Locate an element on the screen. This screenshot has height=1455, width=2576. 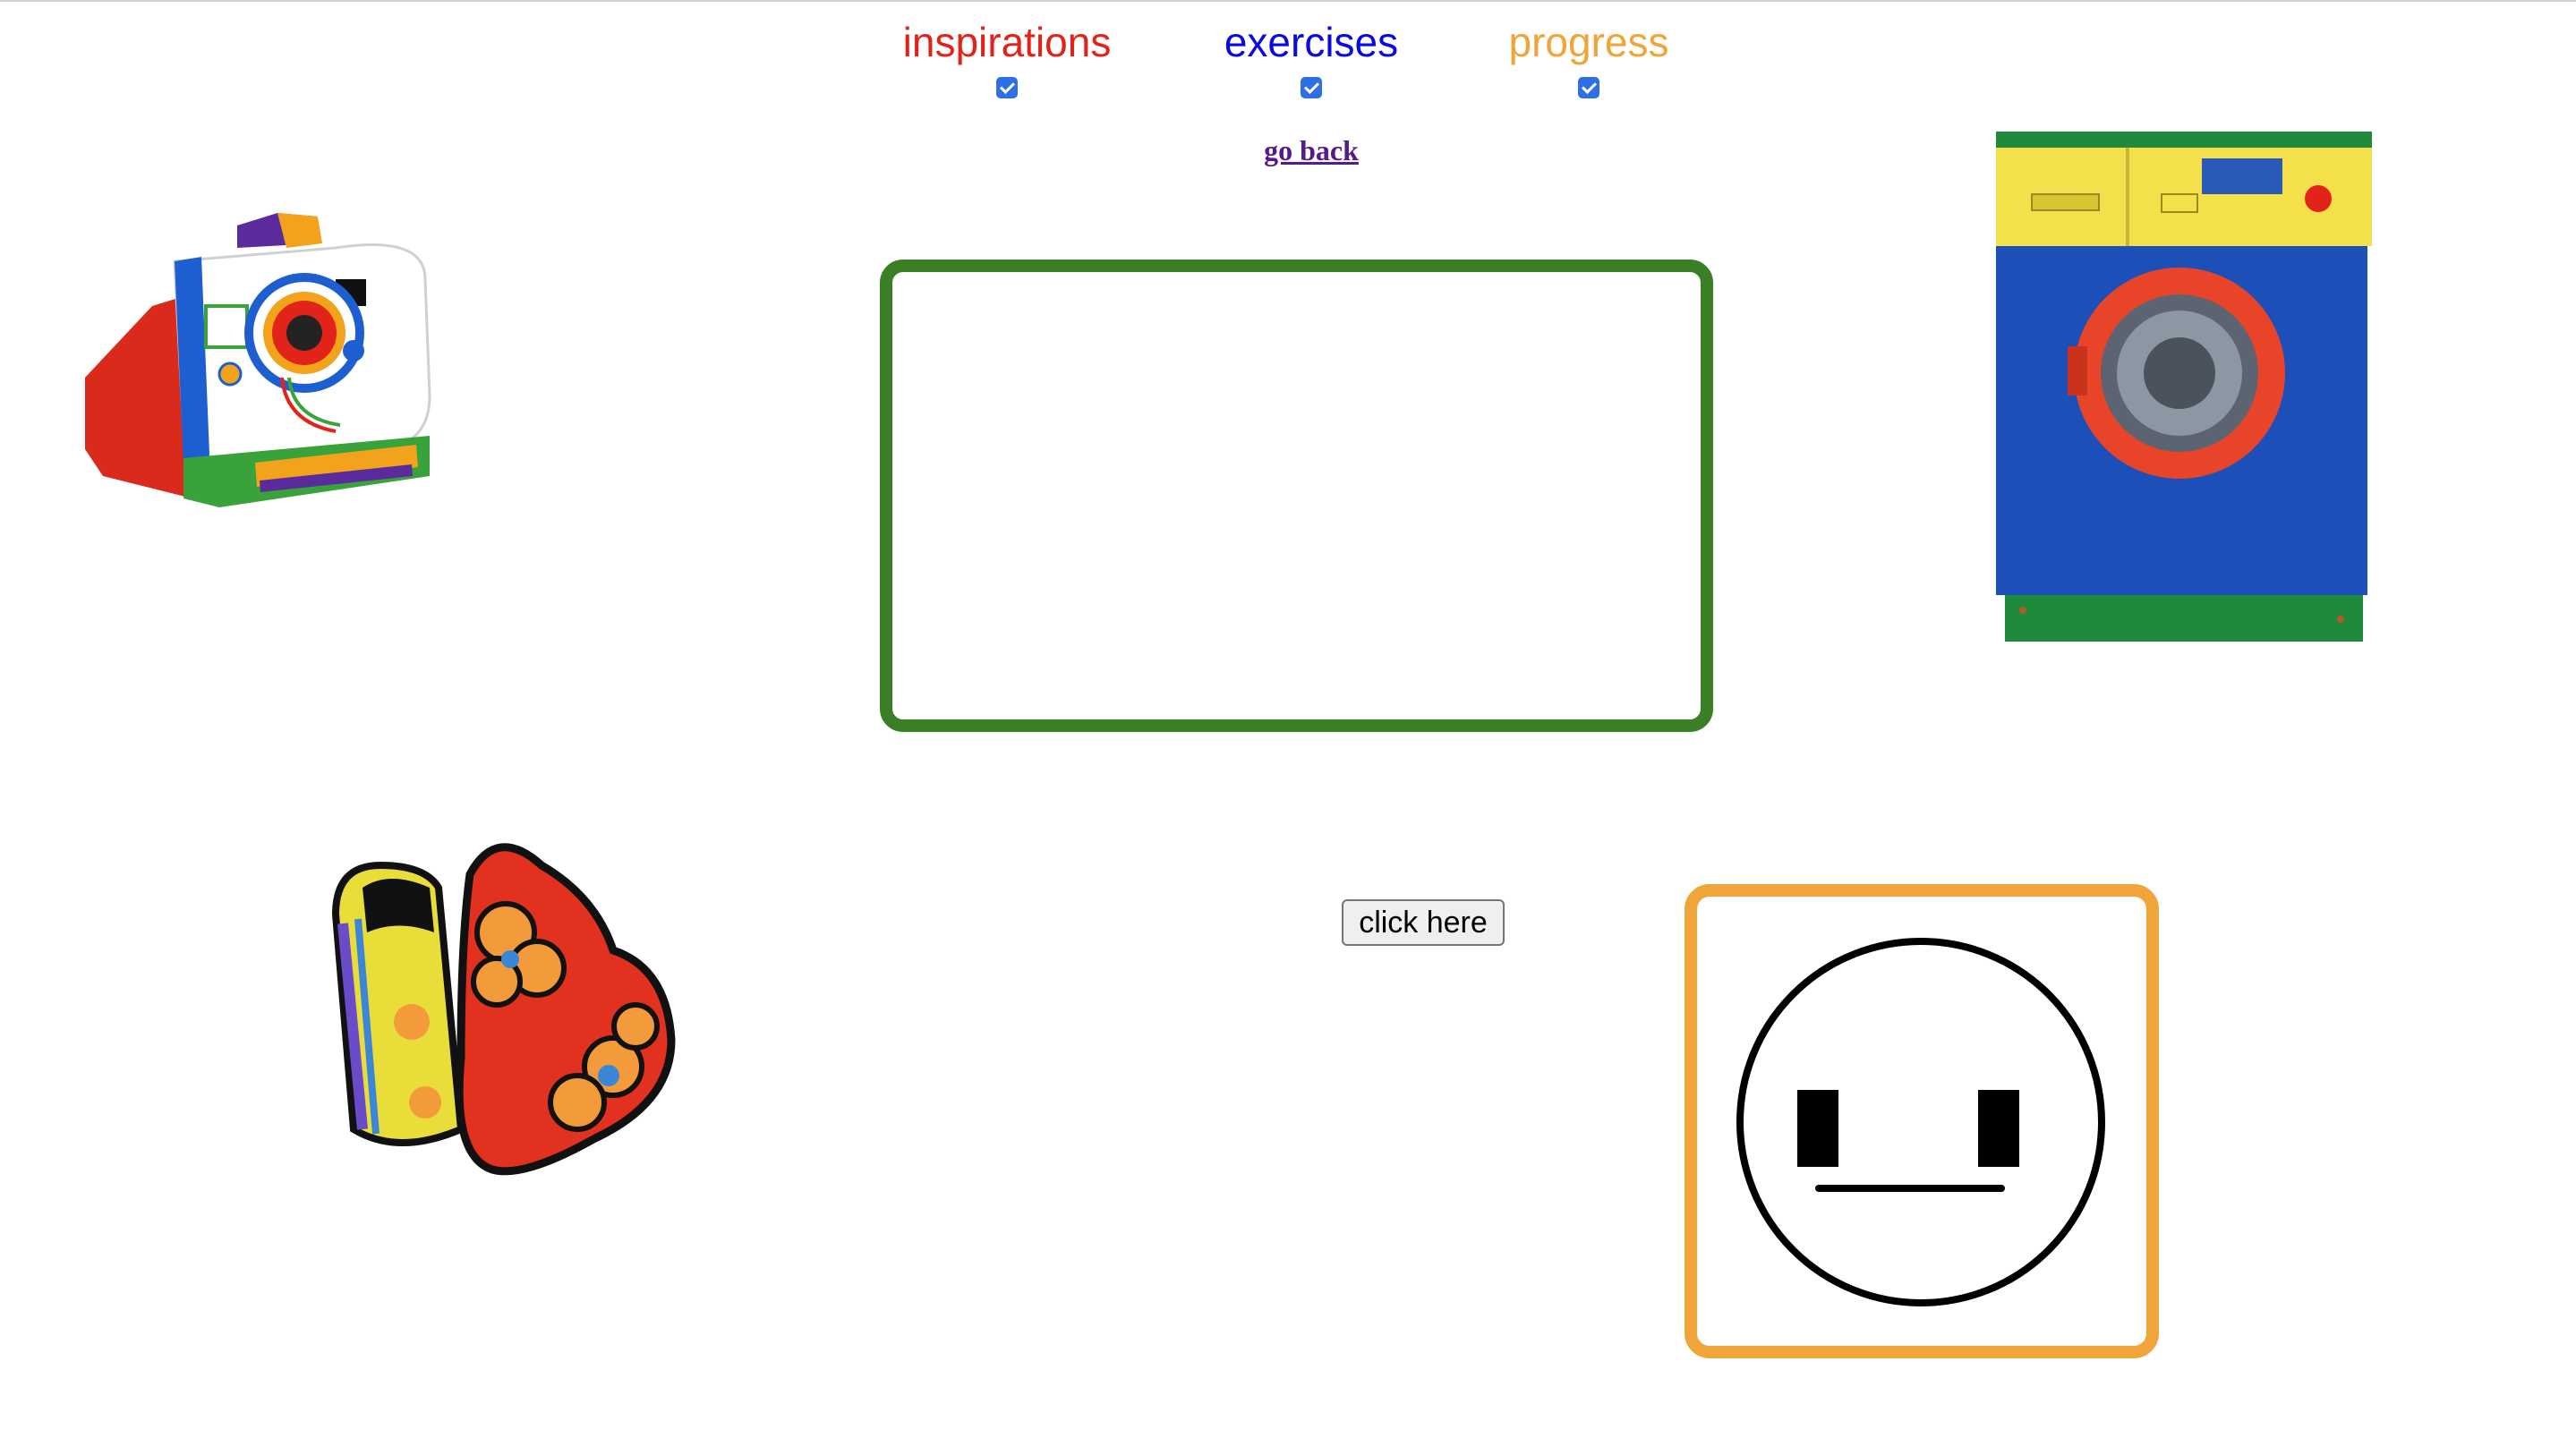
nav-label-progress: progress is located at coordinates (1589, 42).